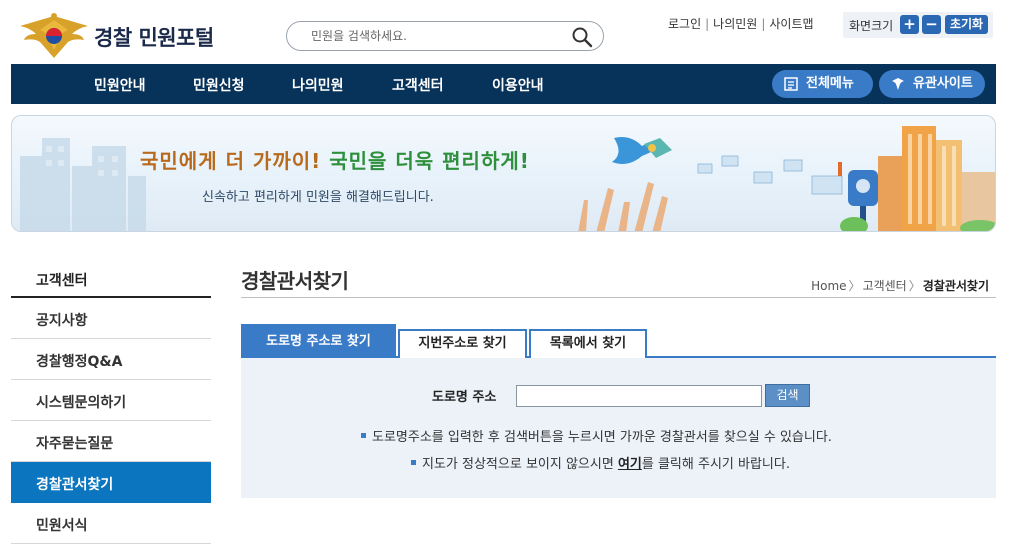  What do you see at coordinates (735, 24) in the screenshot?
I see `my-requests-link: 나의민원` at bounding box center [735, 24].